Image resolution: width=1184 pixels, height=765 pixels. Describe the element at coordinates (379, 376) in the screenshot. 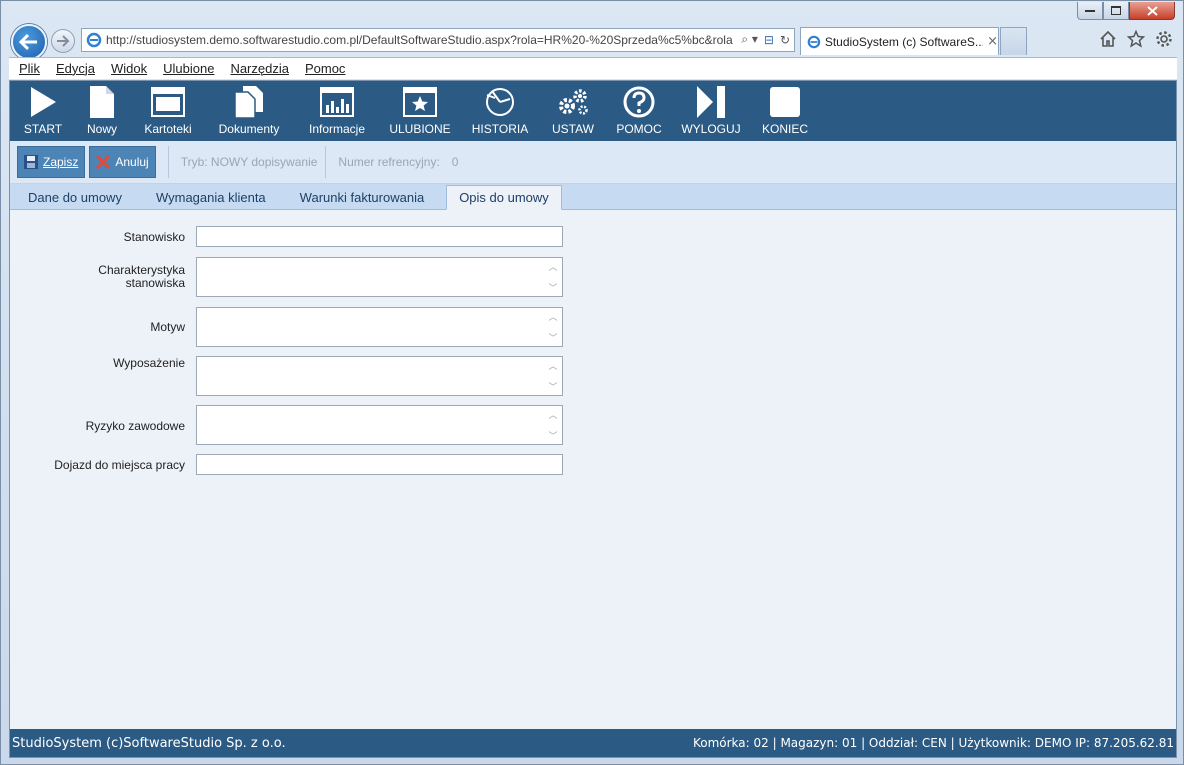

I see `wyposazenie-textarea: ︿ ﹀` at that location.